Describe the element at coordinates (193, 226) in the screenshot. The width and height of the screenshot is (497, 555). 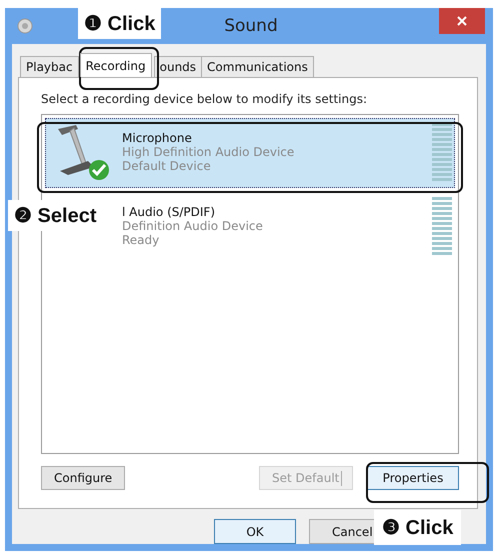
I see `device-description: Definition Audio Device` at that location.